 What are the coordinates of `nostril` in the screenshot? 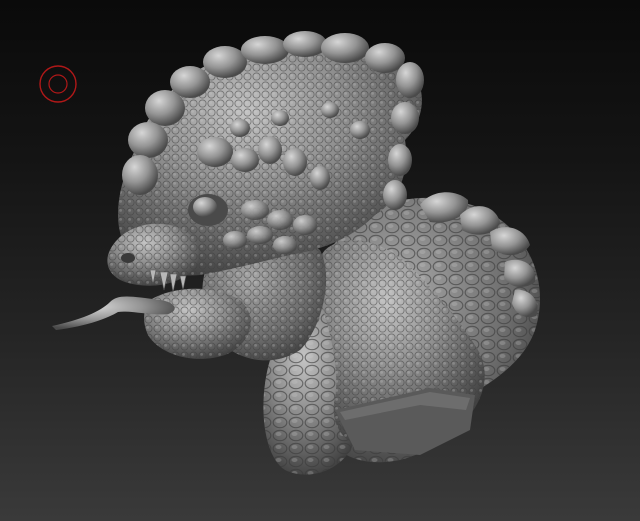 It's located at (128, 258).